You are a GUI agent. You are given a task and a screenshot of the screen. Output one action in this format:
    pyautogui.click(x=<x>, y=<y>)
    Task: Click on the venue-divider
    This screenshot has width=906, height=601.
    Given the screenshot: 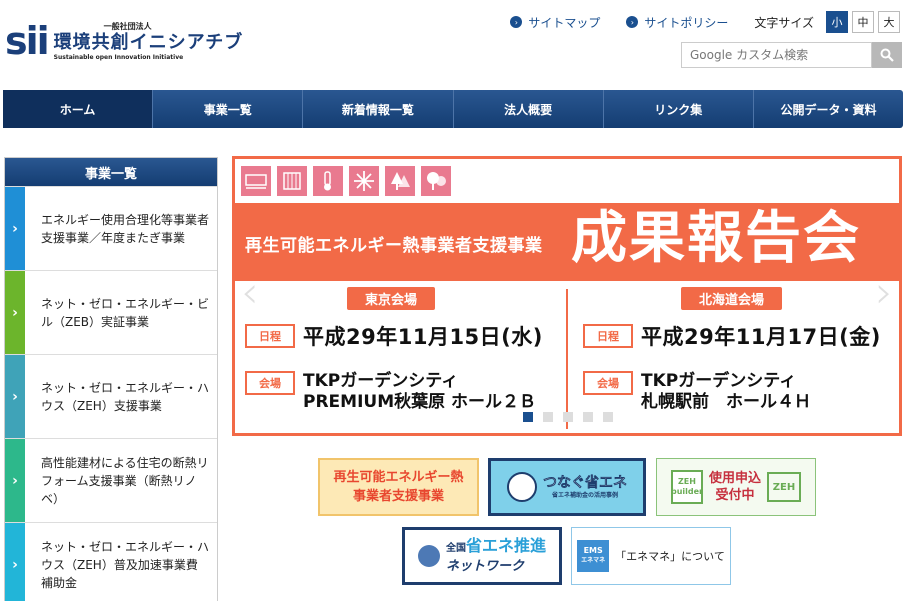 What is the action you would take?
    pyautogui.click(x=567, y=359)
    